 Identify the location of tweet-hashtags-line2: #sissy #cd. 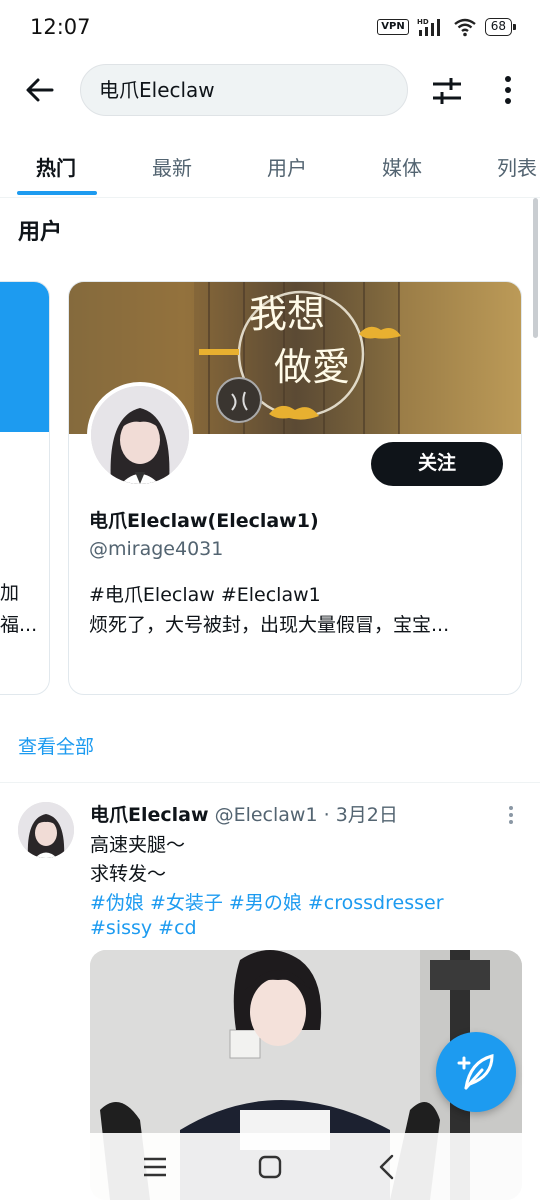
(143, 928).